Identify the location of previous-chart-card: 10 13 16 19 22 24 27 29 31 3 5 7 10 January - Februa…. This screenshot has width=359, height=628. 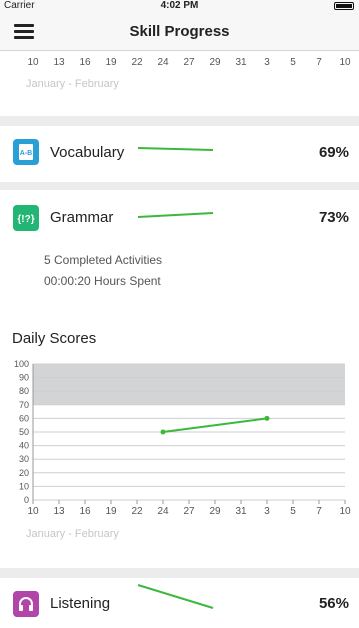
(179, 83).